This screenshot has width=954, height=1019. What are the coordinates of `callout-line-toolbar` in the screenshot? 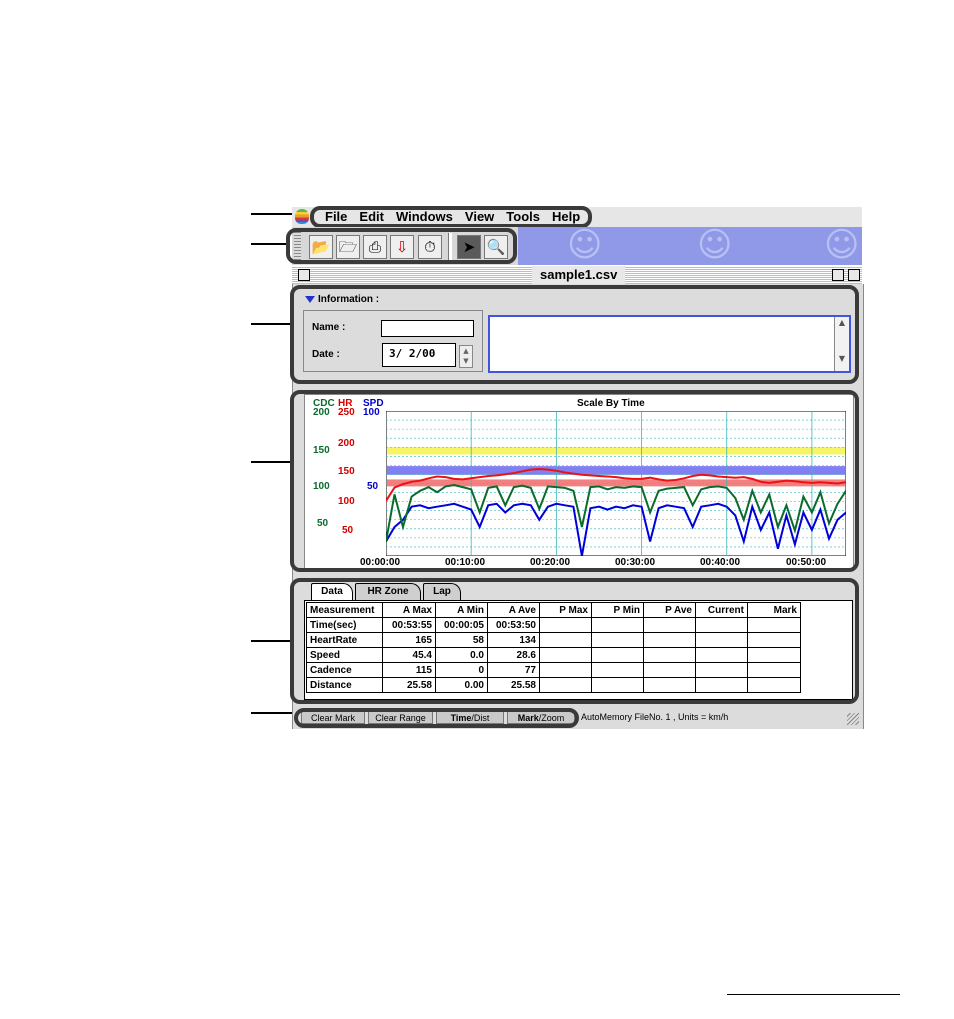 It's located at (270, 244).